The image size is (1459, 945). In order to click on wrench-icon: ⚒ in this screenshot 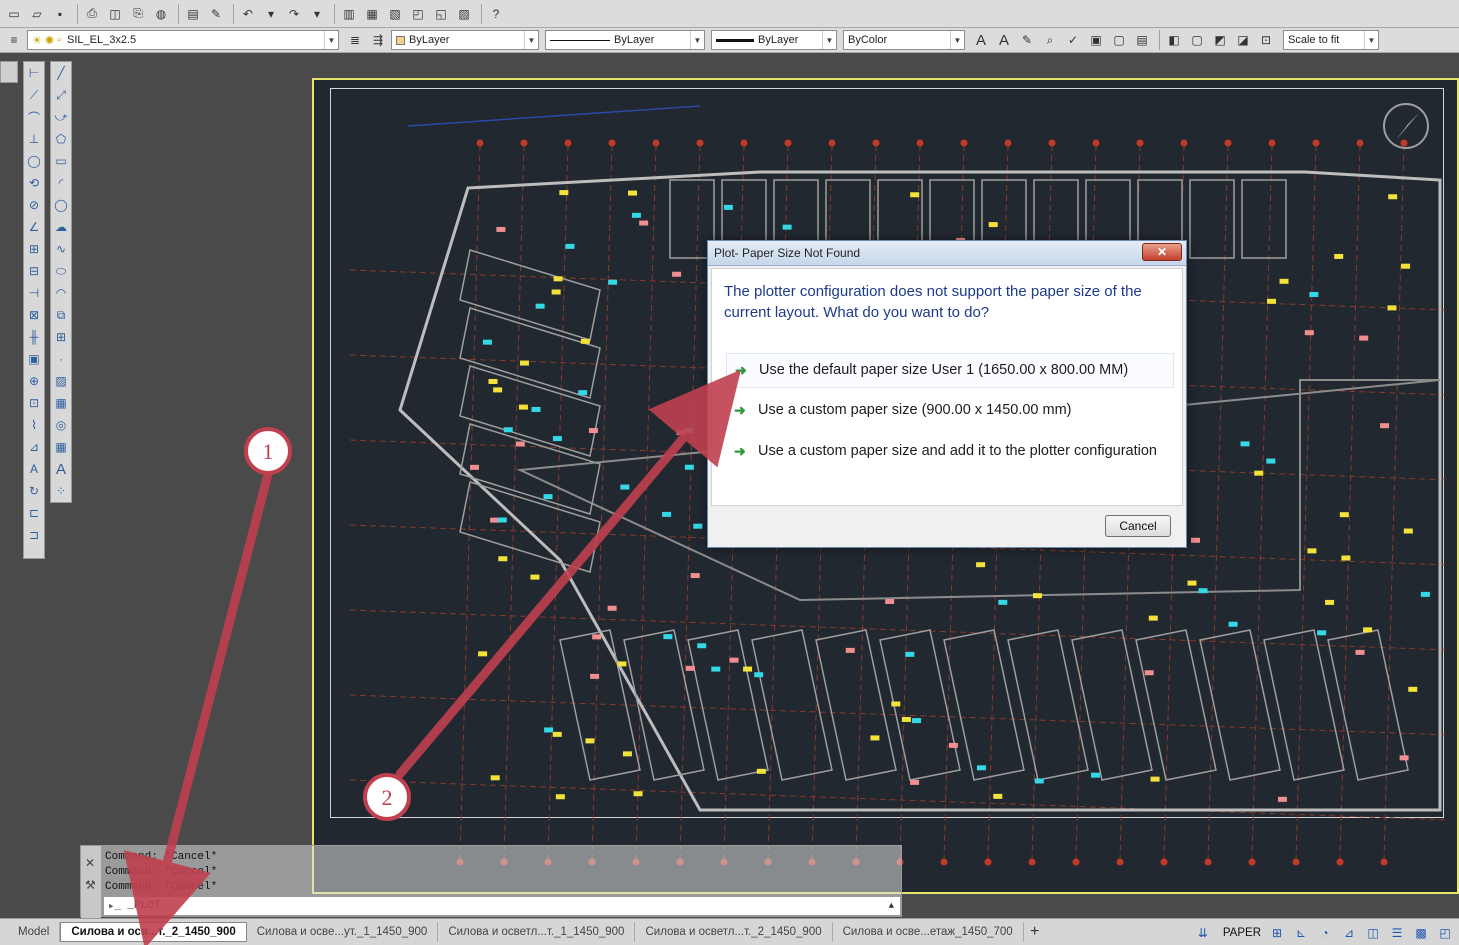, I will do `click(90, 885)`.